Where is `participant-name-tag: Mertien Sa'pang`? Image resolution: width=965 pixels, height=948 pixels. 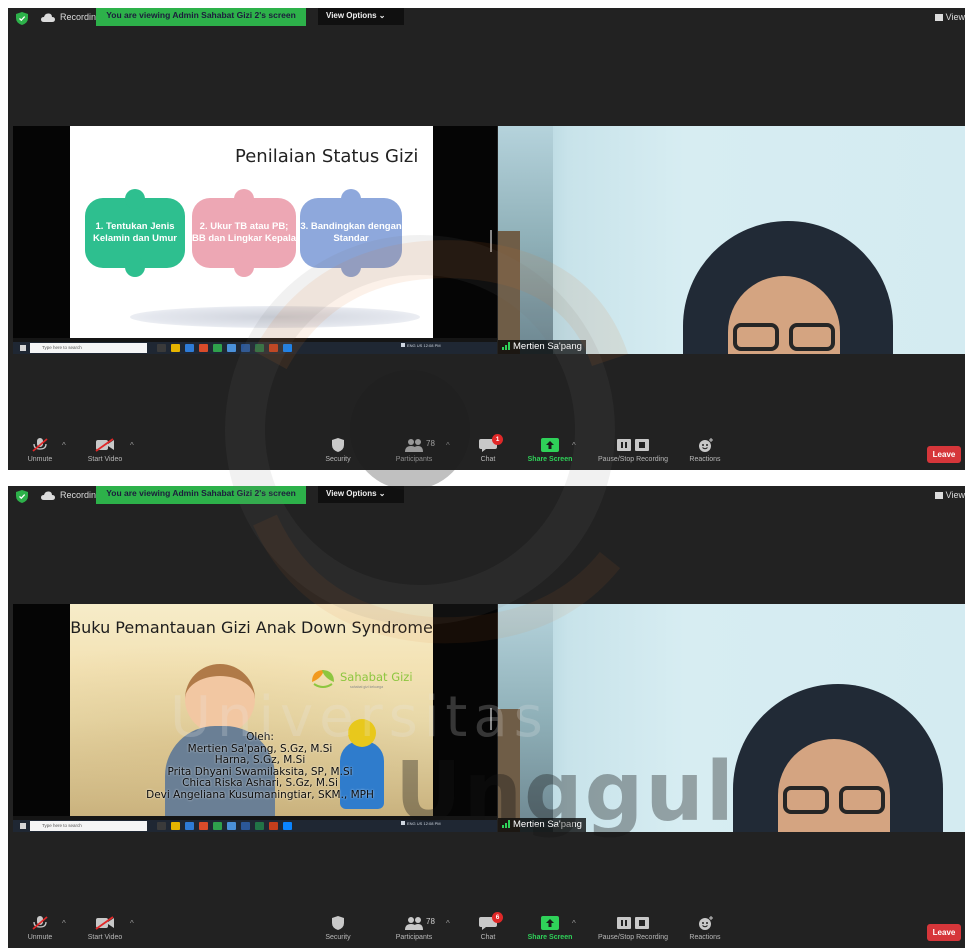 participant-name-tag: Mertien Sa'pang is located at coordinates (542, 347).